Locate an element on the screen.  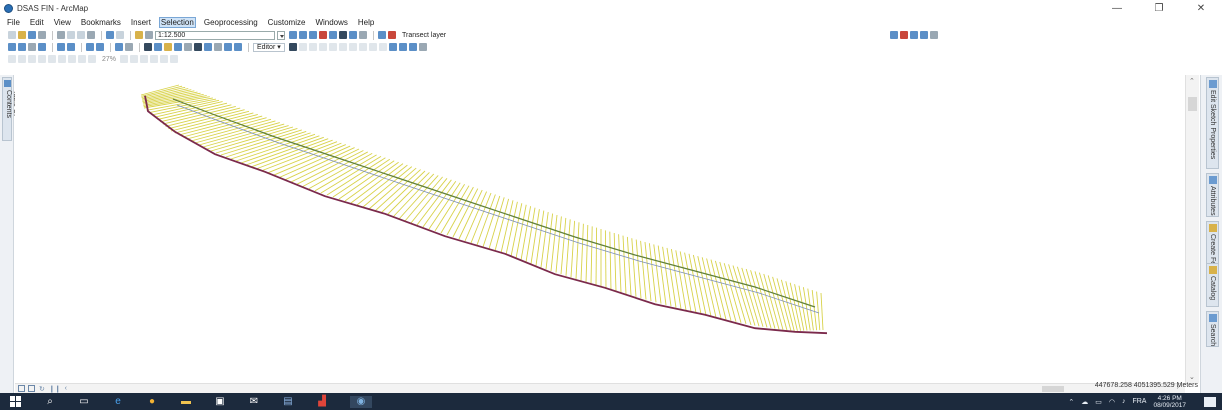
find-icon is located at coordinates (198, 47).